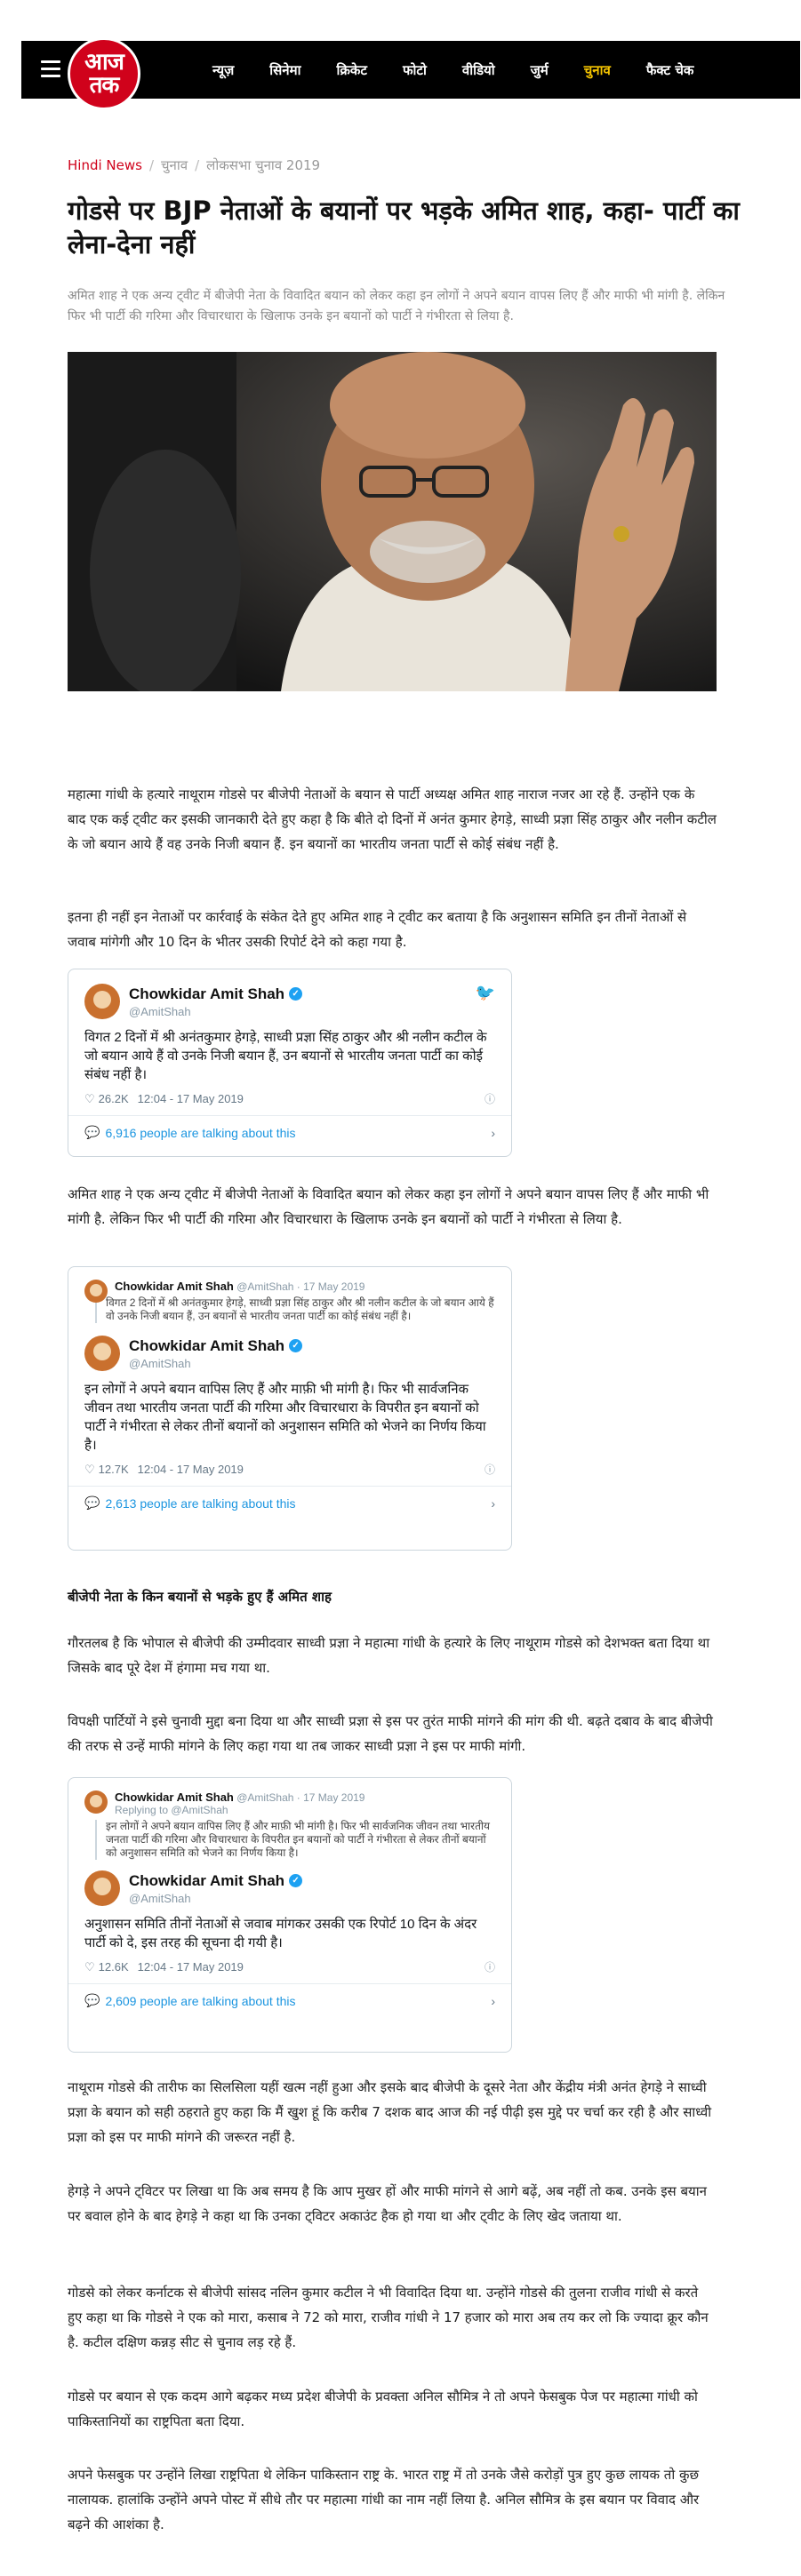 This screenshot has height=2576, width=801. Describe the element at coordinates (263, 165) in the screenshot. I see `breadcrumb-loksabha: लोकसभा चुनाव 2019` at that location.